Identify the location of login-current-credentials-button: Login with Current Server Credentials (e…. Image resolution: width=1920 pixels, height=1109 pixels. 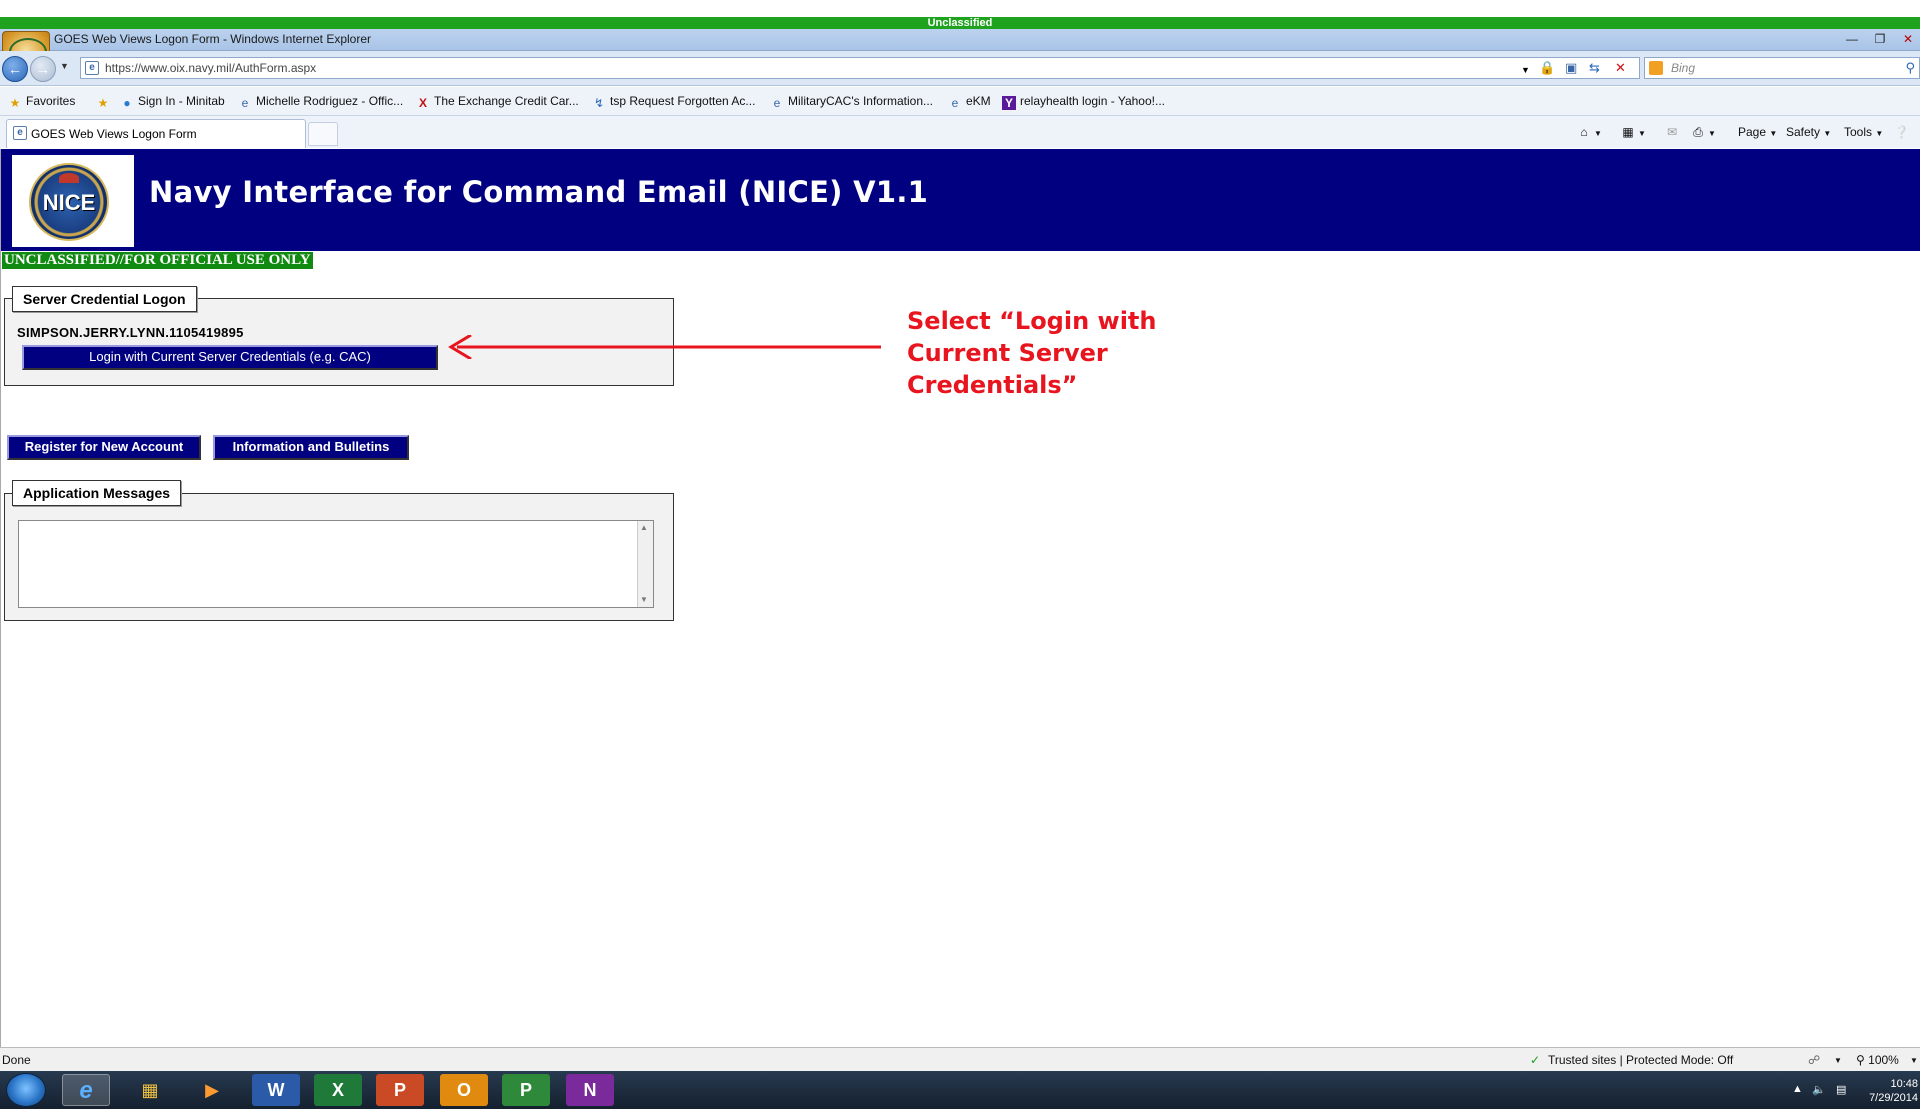
(230, 357).